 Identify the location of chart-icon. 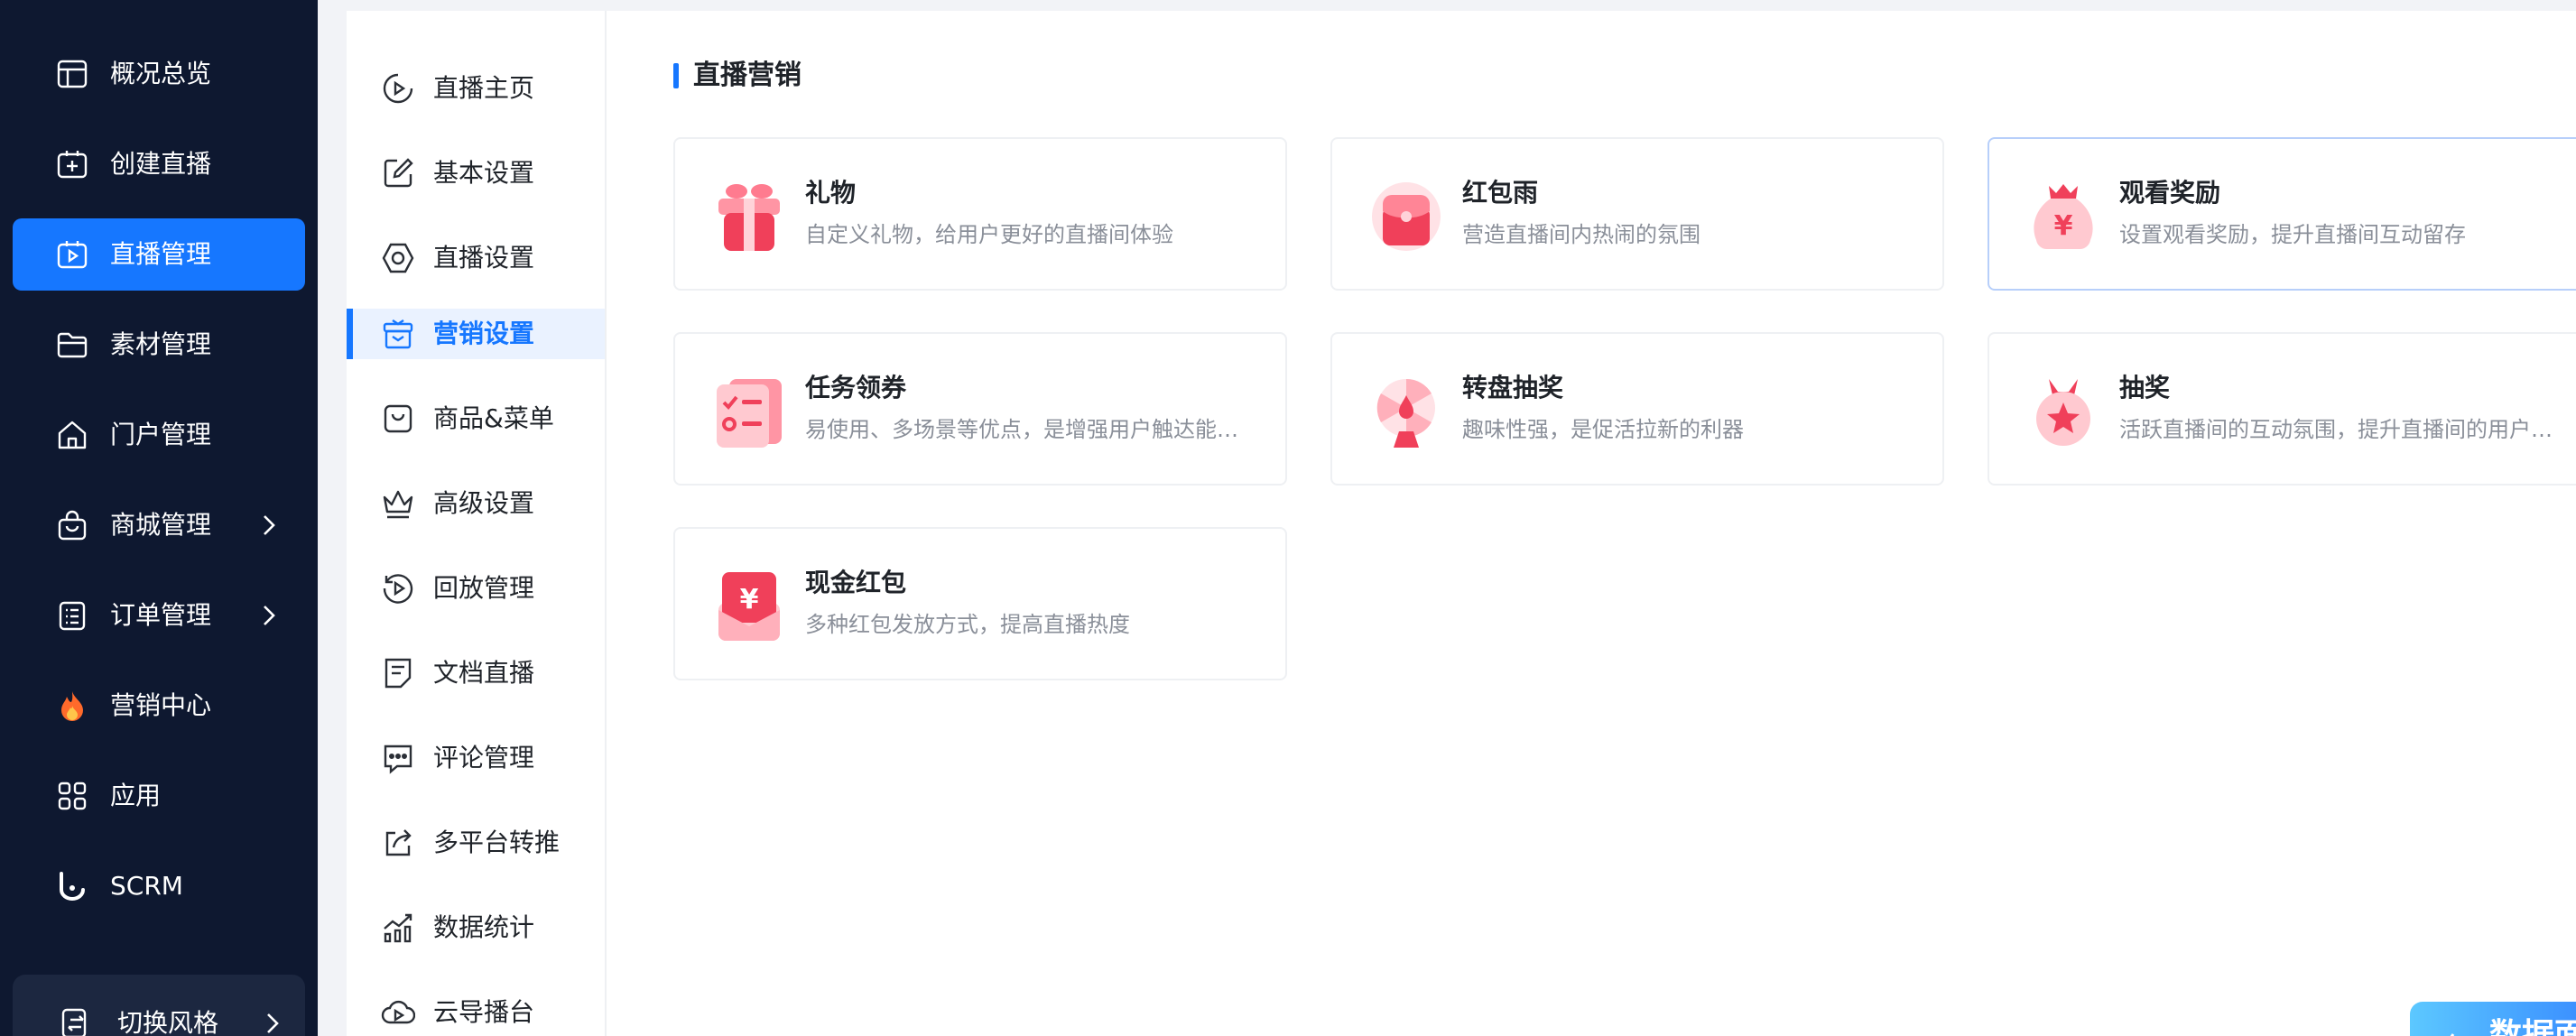
(398, 928).